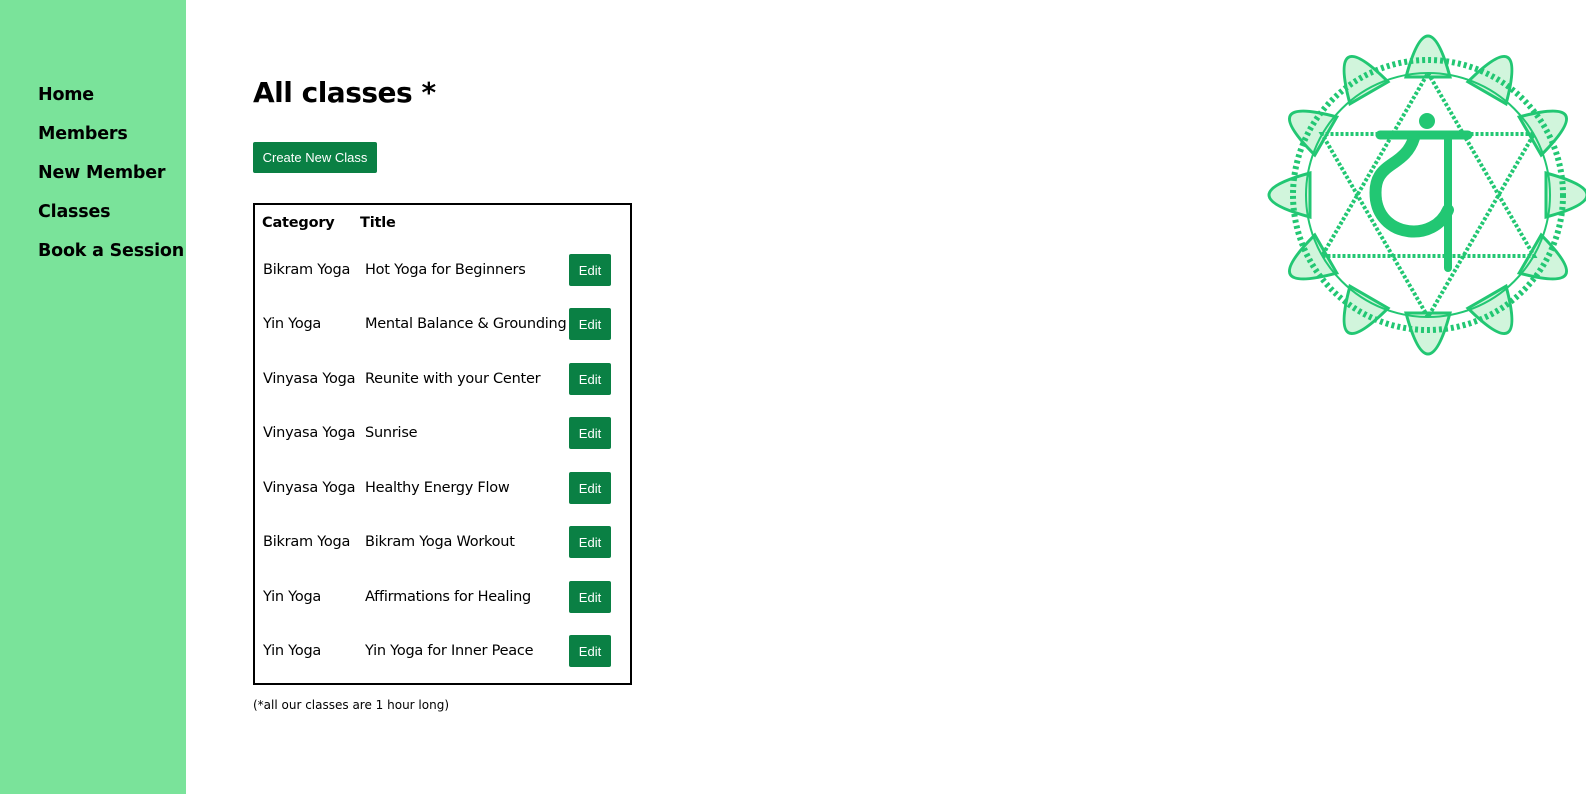 Image resolution: width=1586 pixels, height=794 pixels. I want to click on table-row: Yin Yoga Yin Yoga for Inner Peace Edit, so click(442, 651).